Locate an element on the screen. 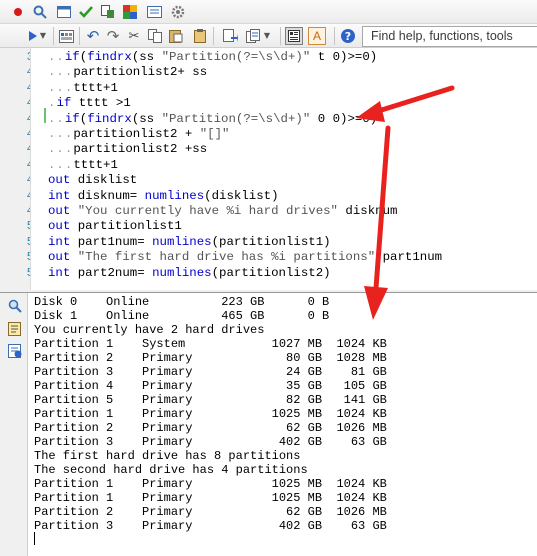 Image resolution: width=537 pixels, height=556 pixels. code-token: disknum is located at coordinates (368, 211).